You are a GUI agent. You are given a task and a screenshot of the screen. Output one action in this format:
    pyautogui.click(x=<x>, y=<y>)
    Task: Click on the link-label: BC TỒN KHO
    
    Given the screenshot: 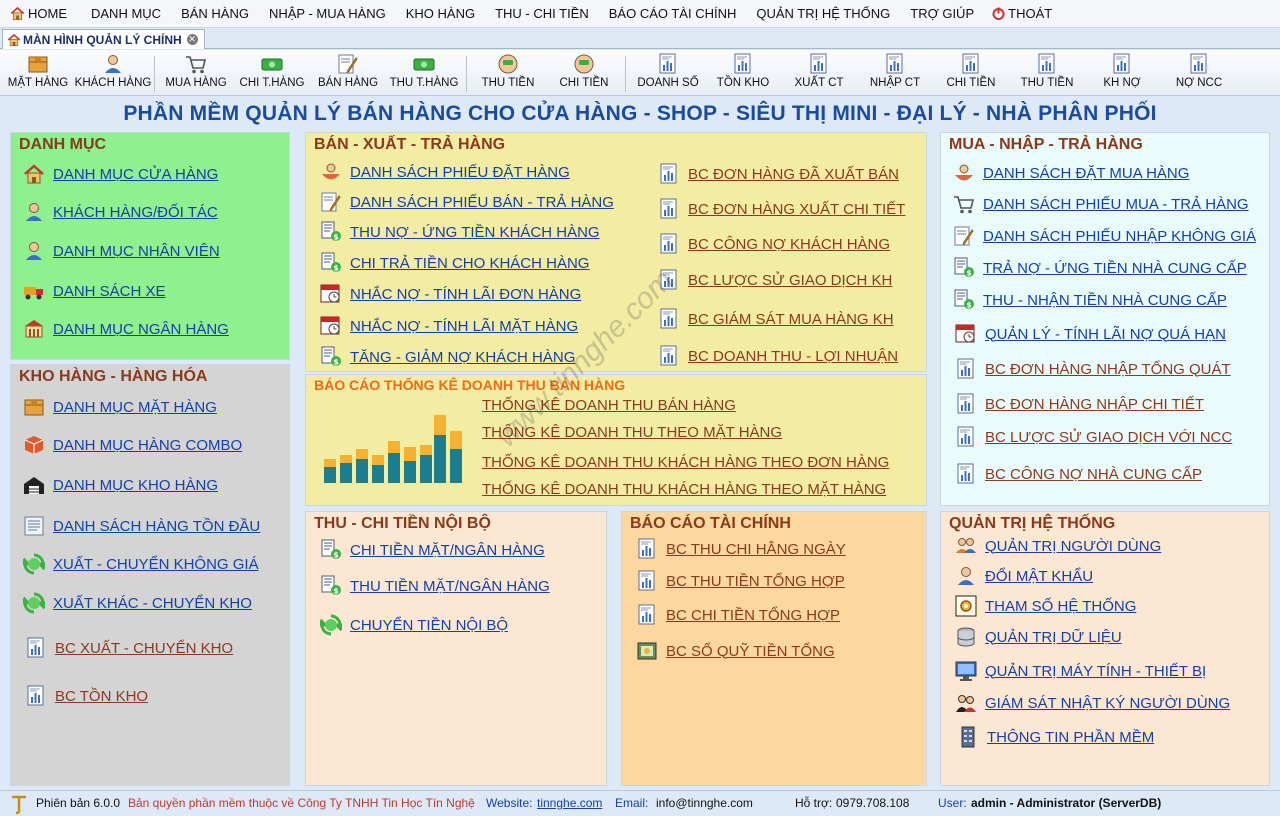 What is the action you would take?
    pyautogui.click(x=101, y=696)
    